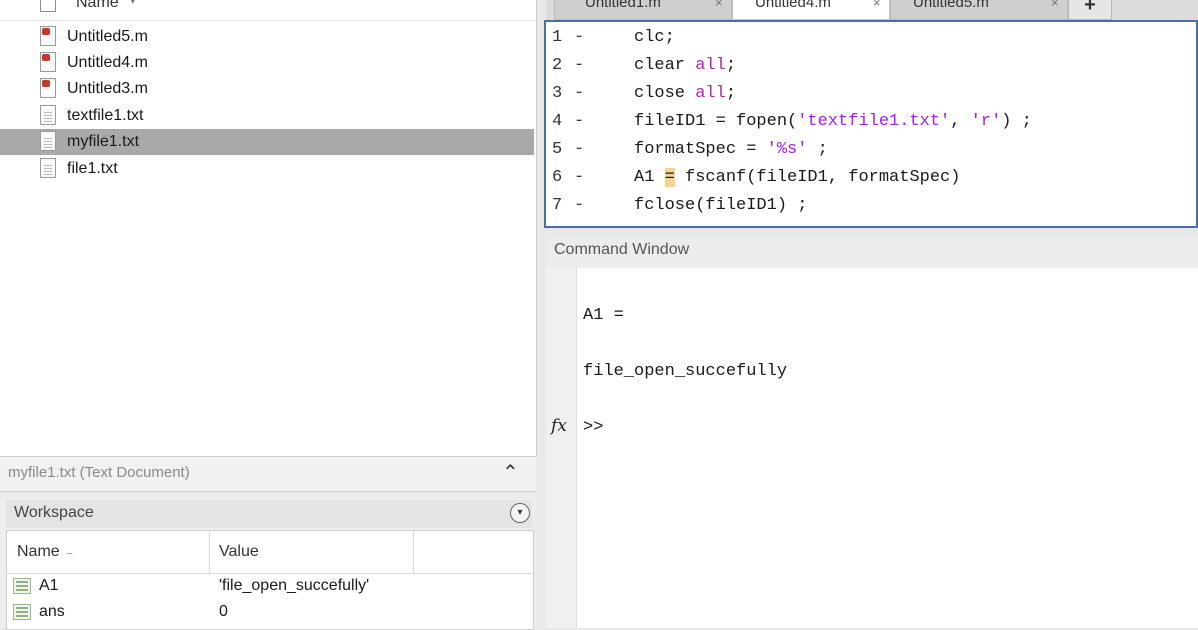  What do you see at coordinates (103, 141) in the screenshot?
I see `file-name: myfile1.txt` at bounding box center [103, 141].